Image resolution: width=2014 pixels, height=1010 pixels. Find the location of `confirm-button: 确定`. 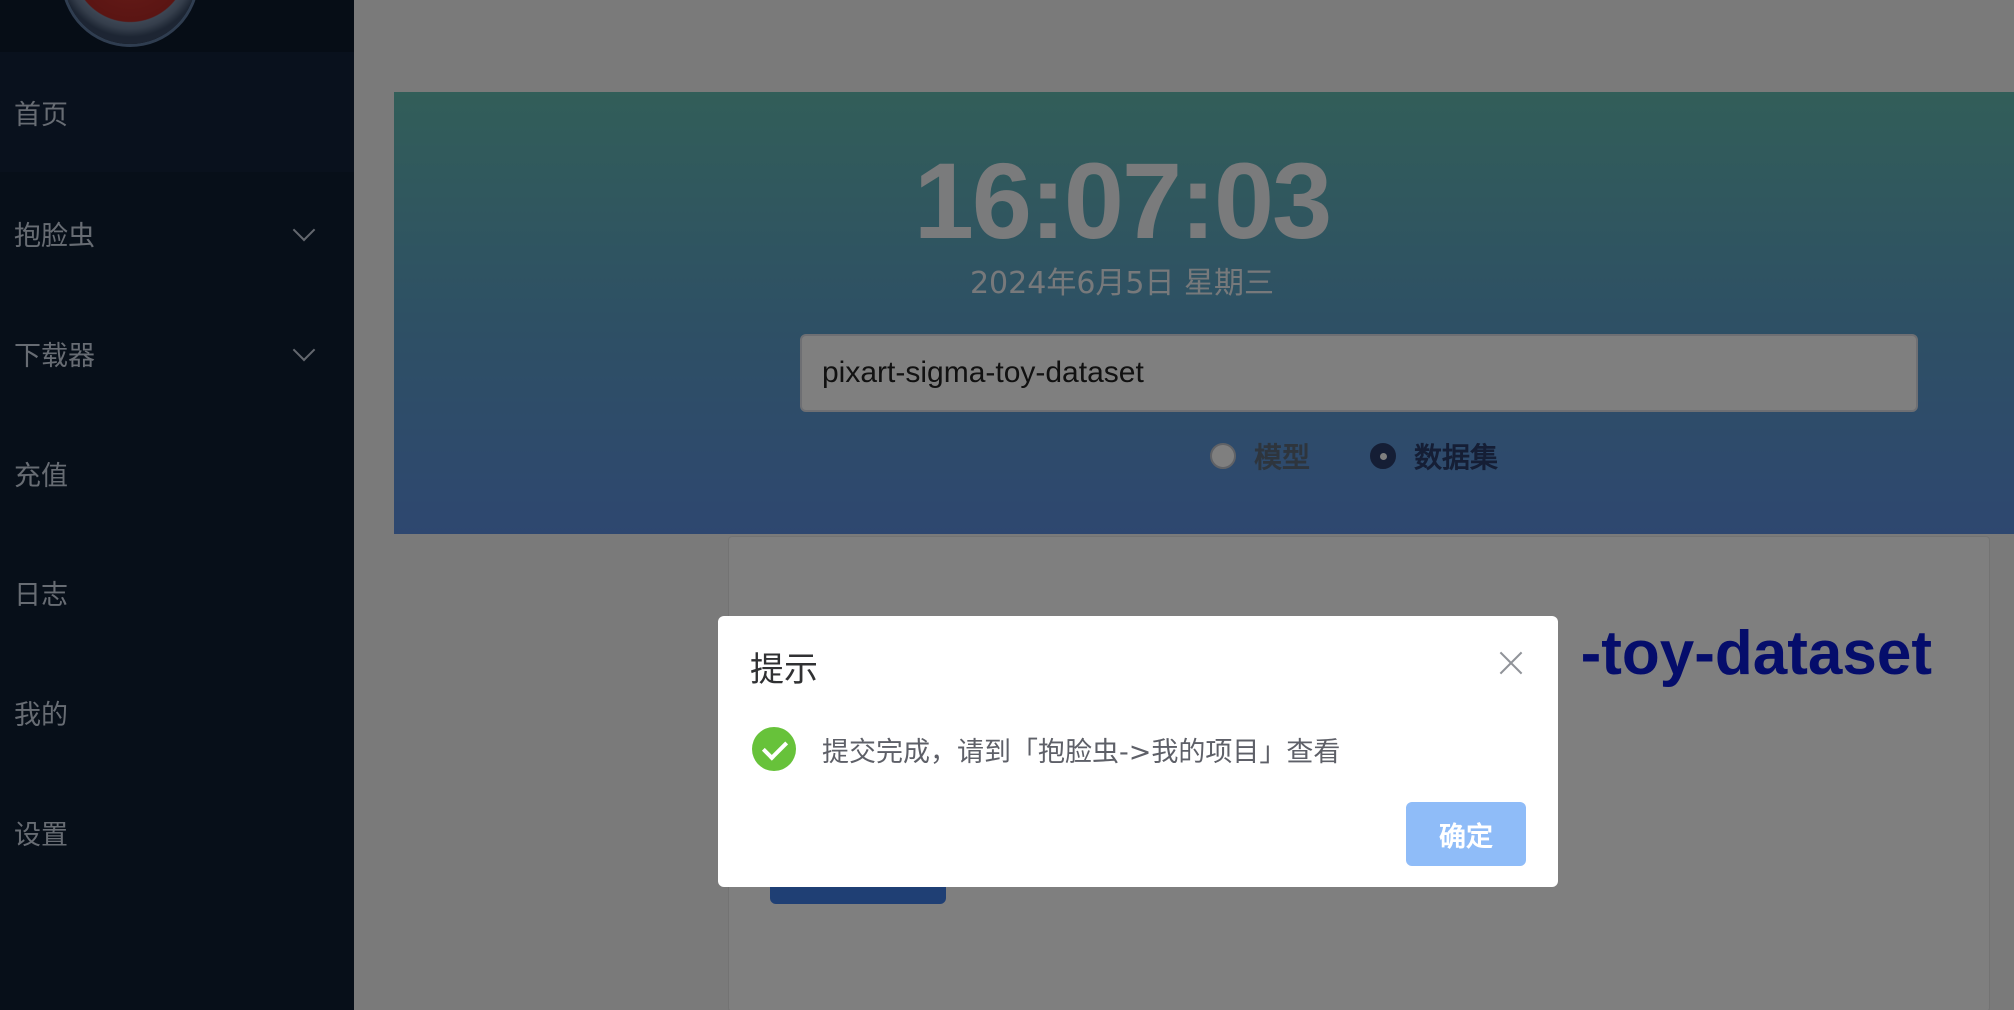

confirm-button: 确定 is located at coordinates (1466, 834).